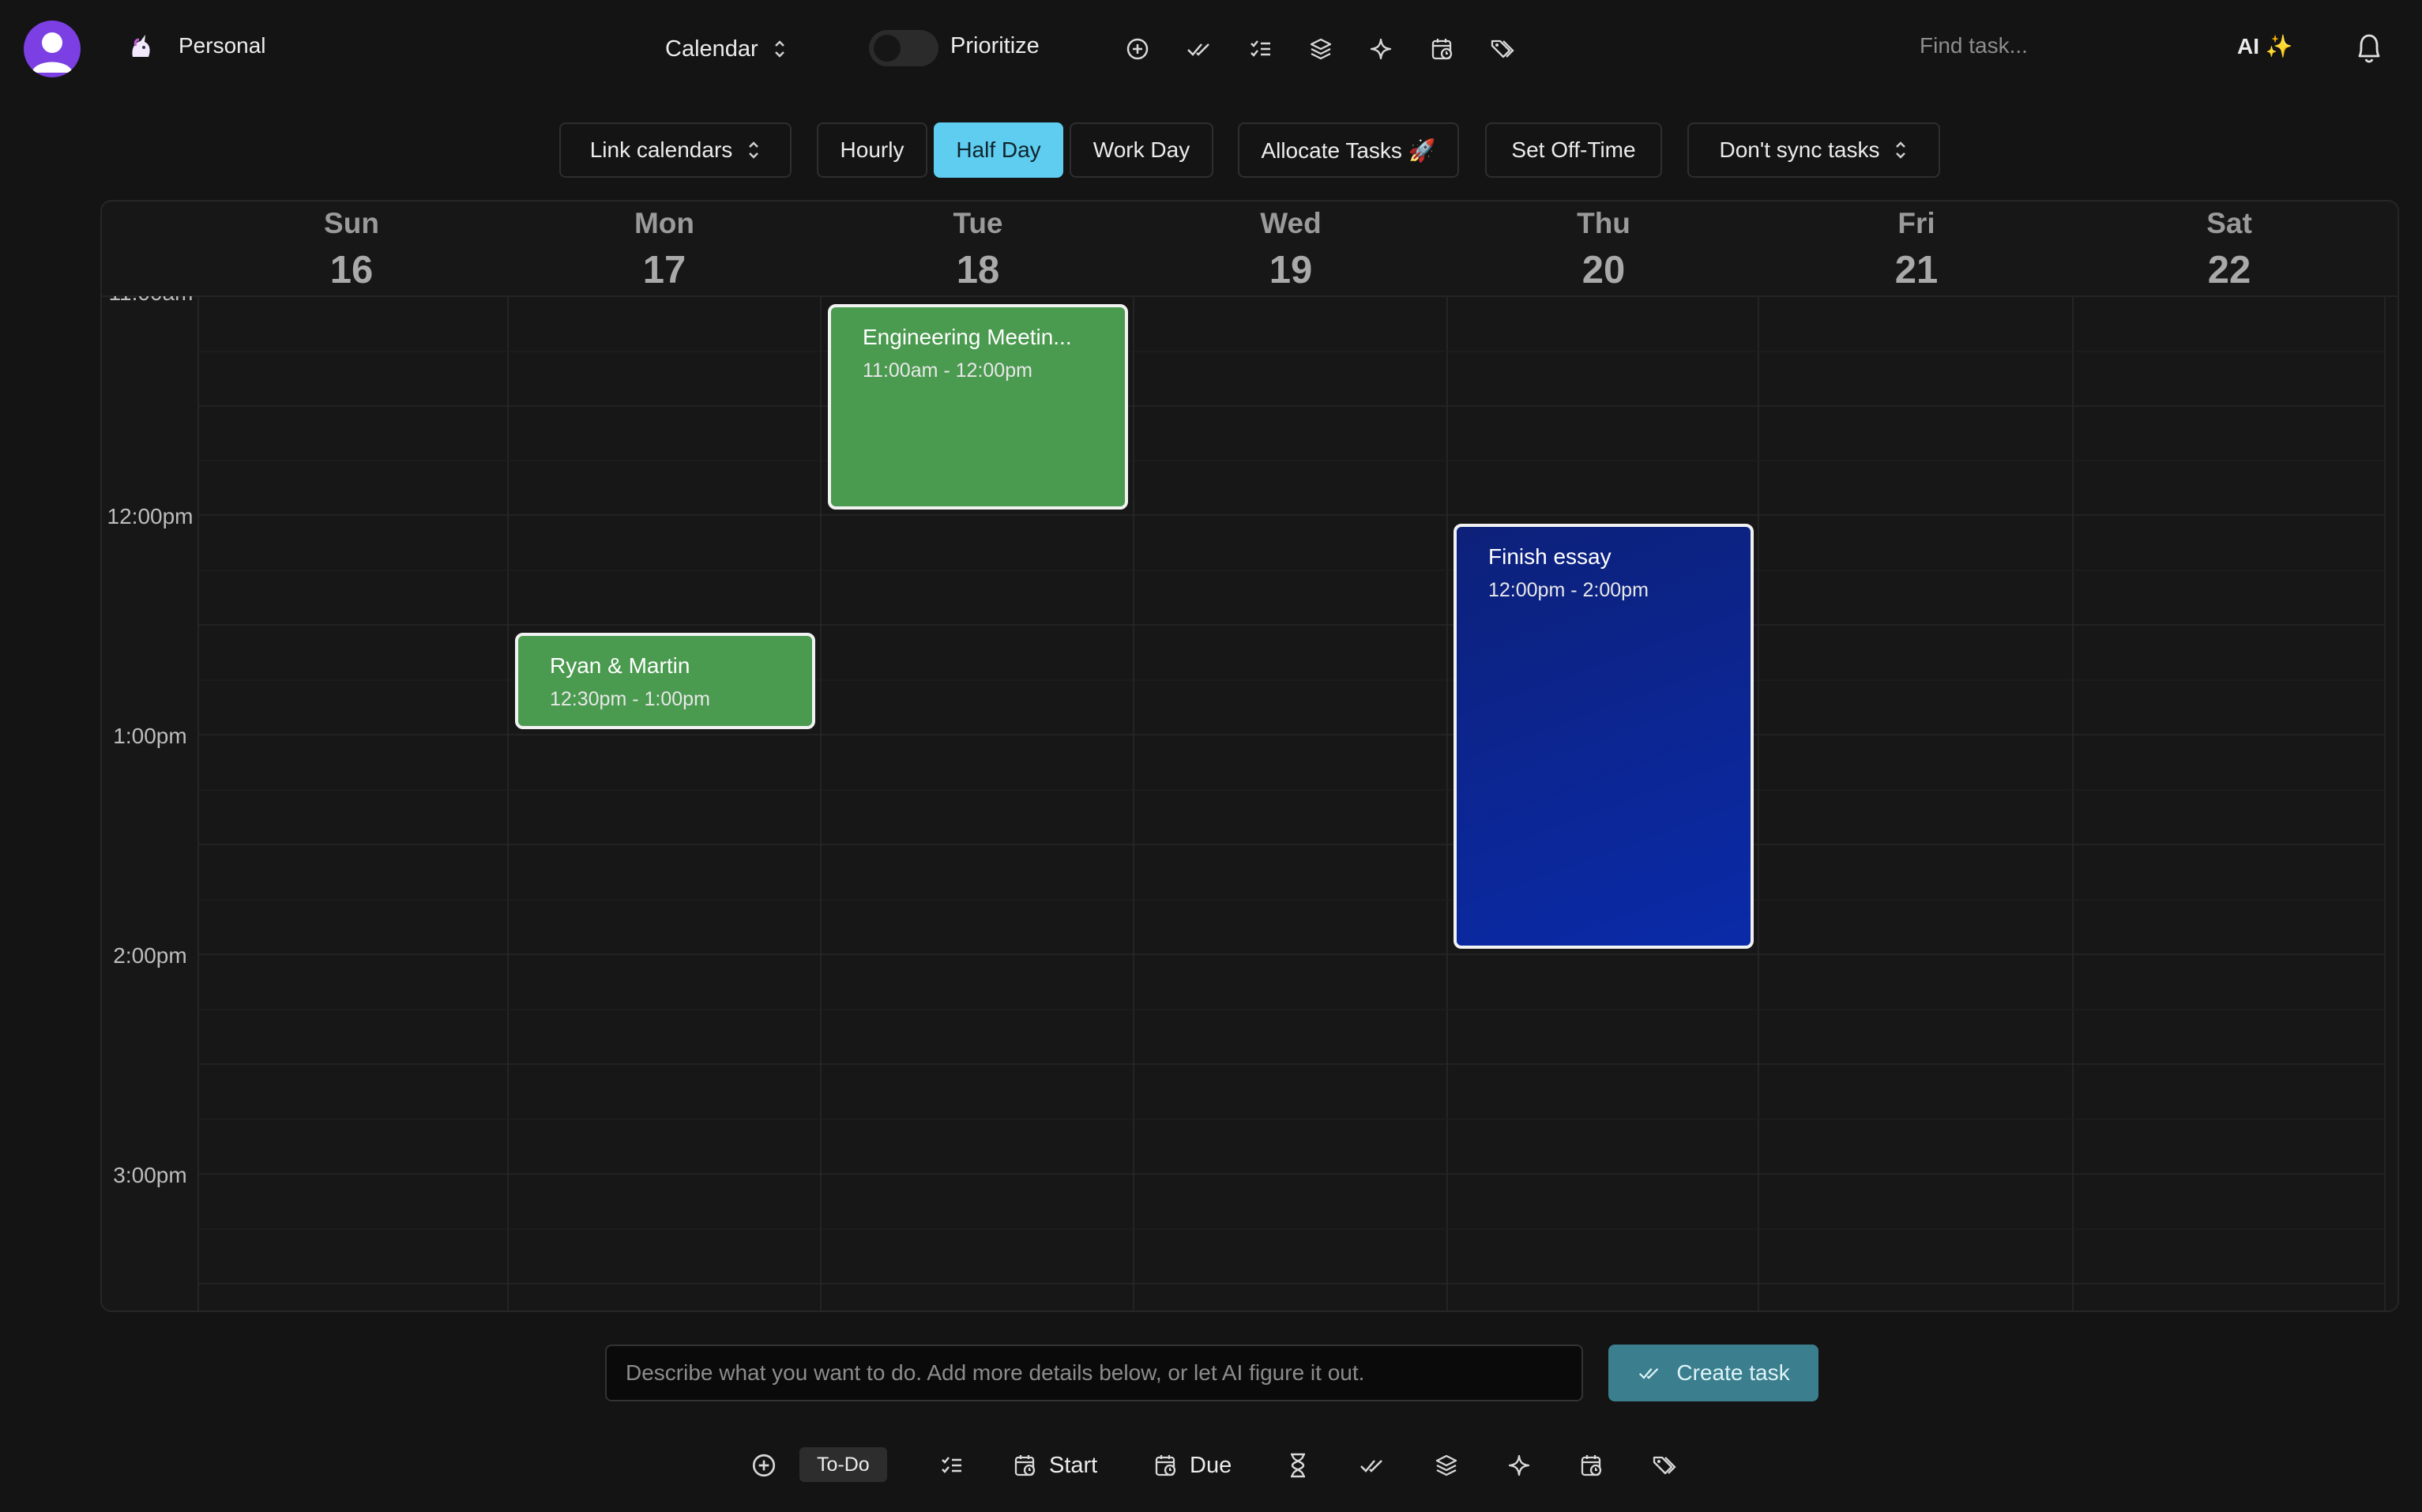 This screenshot has width=2422, height=1512. I want to click on day-name: Sun, so click(351, 223).